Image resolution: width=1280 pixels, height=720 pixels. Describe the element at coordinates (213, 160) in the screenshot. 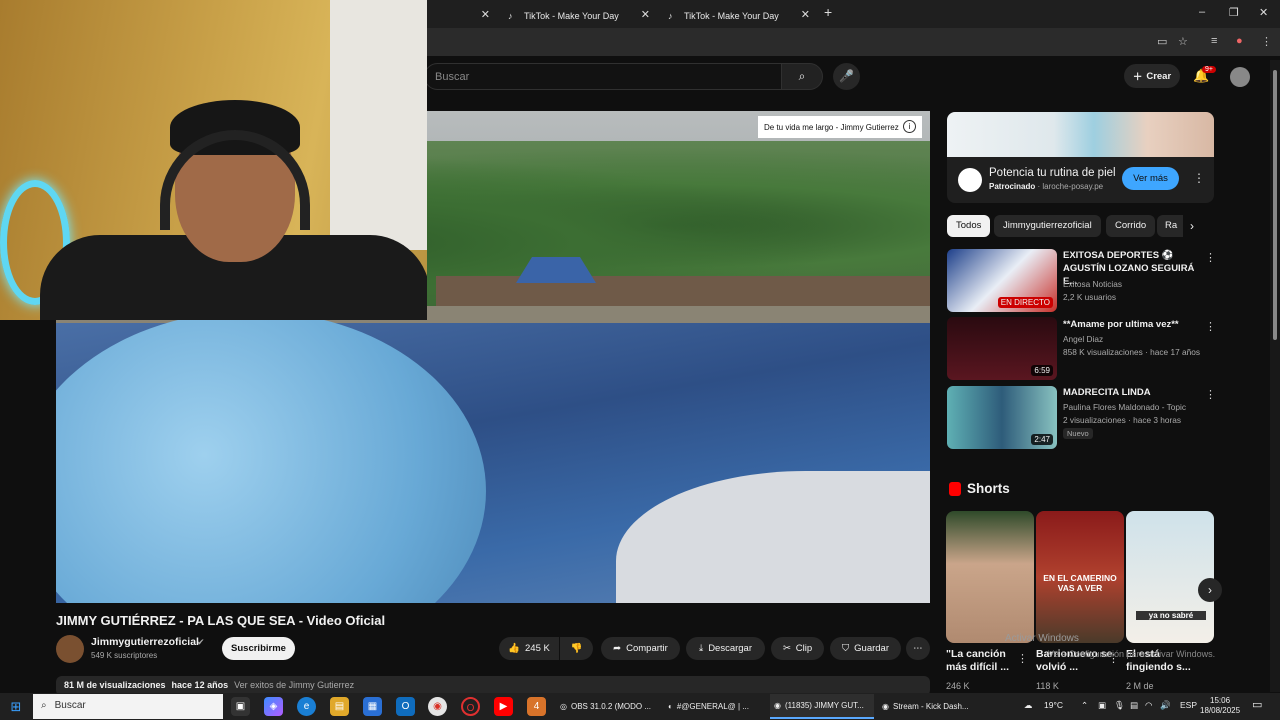

I see `webcam-overlay` at that location.